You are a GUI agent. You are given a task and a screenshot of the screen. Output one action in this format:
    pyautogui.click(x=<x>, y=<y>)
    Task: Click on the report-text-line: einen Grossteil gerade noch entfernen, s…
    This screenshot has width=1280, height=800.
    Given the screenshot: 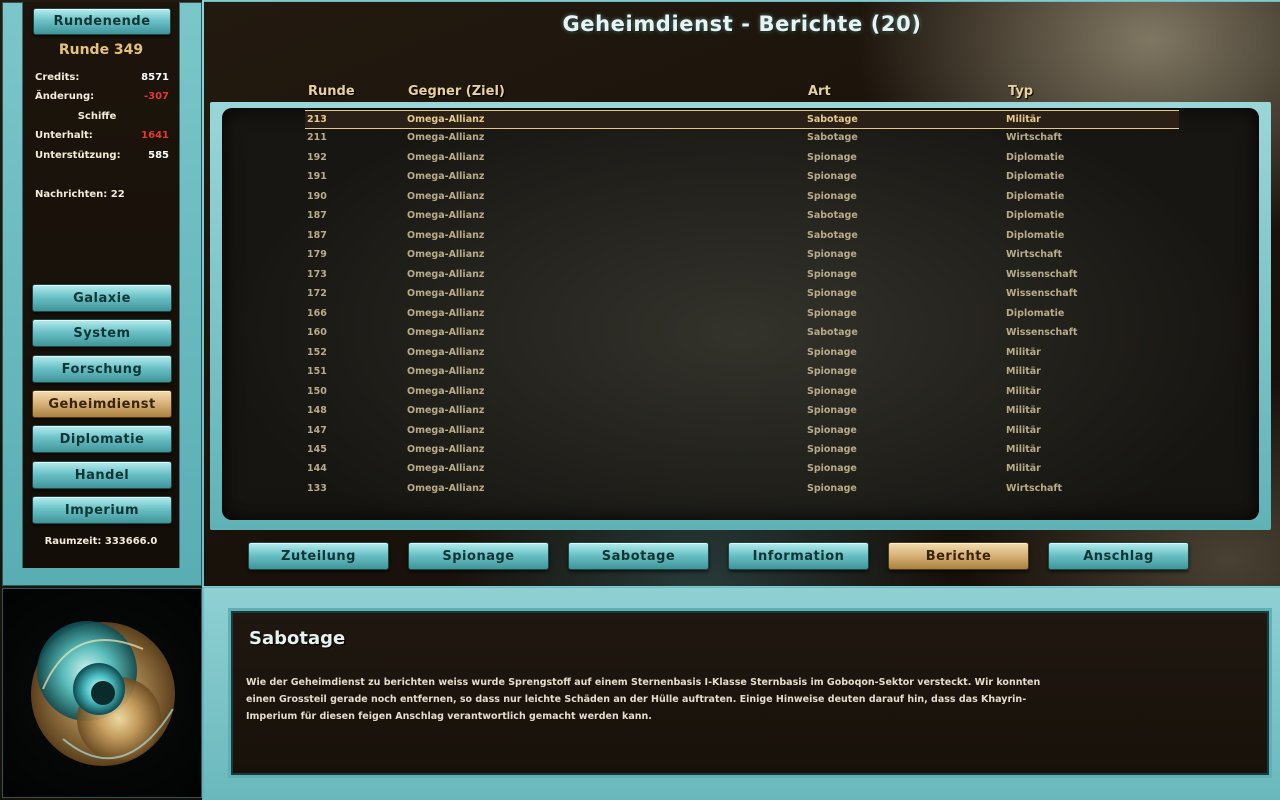 What is the action you would take?
    pyautogui.click(x=636, y=699)
    